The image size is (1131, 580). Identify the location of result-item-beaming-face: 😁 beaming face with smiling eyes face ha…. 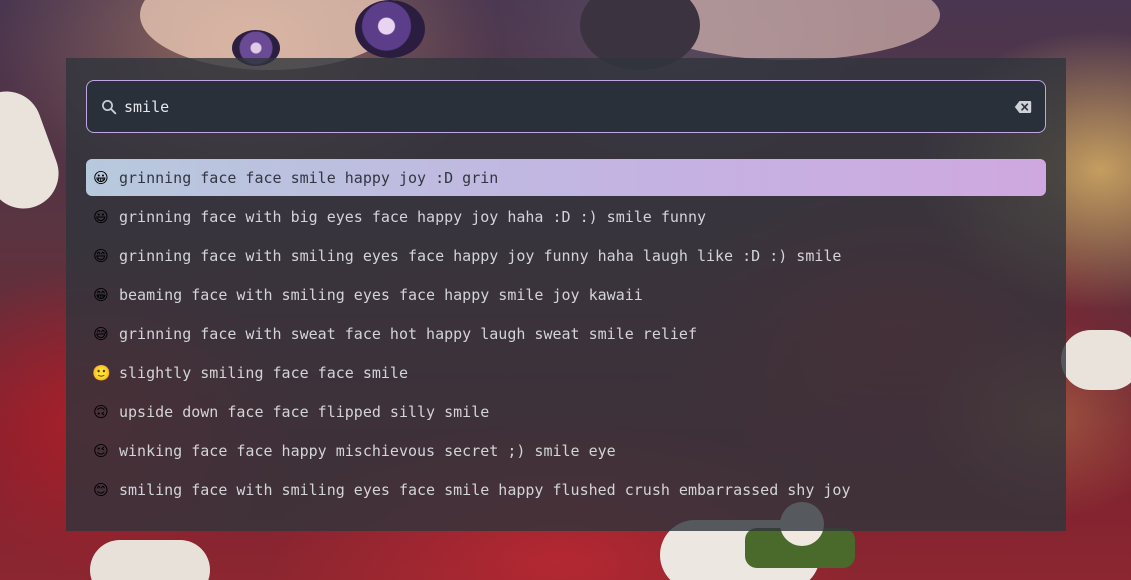
(566, 294).